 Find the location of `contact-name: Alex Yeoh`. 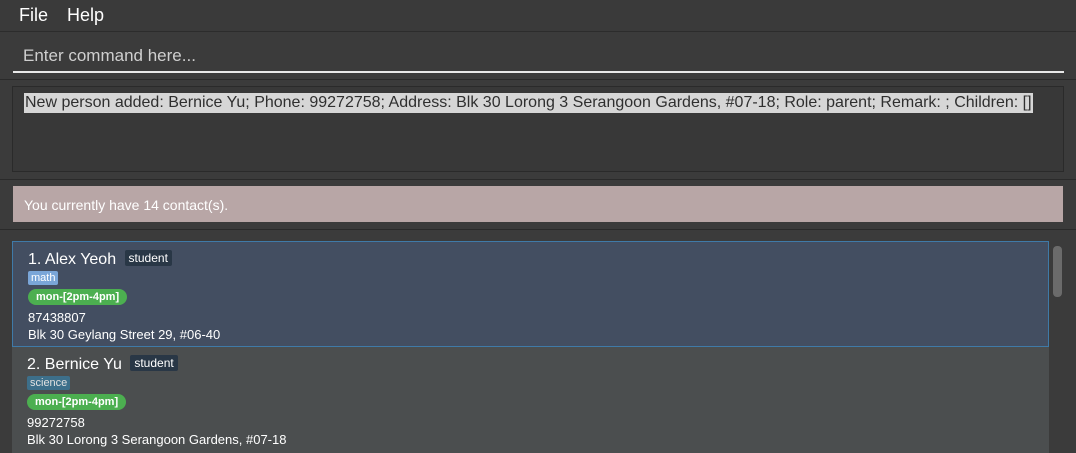

contact-name: Alex Yeoh is located at coordinates (80, 259).